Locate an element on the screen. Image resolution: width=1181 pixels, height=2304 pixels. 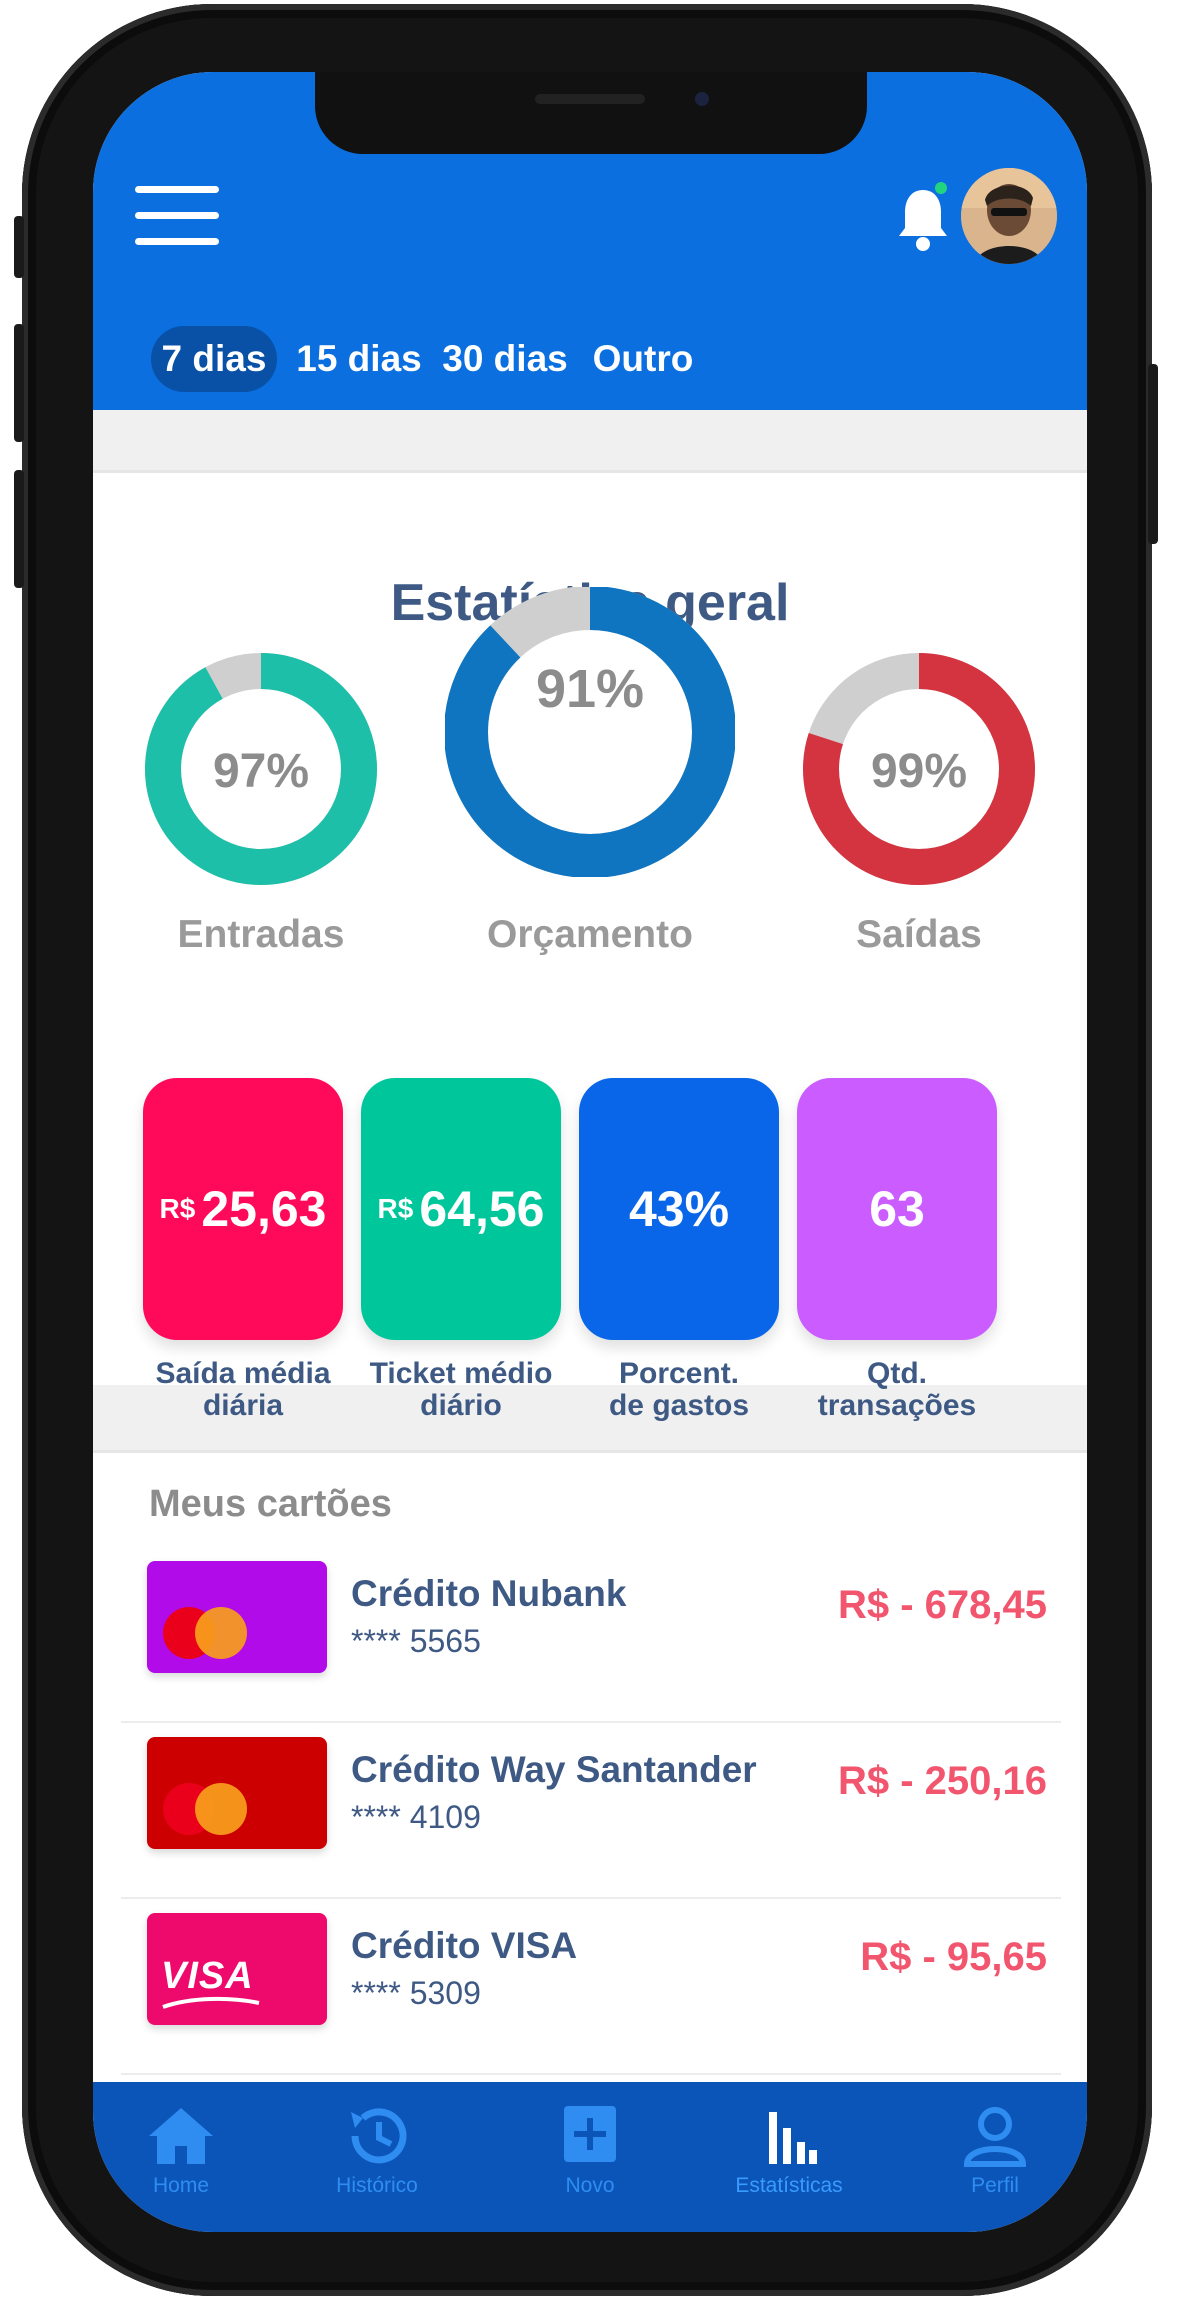
tile-saida-media-diaria: R$ 25,63 is located at coordinates (243, 1209).